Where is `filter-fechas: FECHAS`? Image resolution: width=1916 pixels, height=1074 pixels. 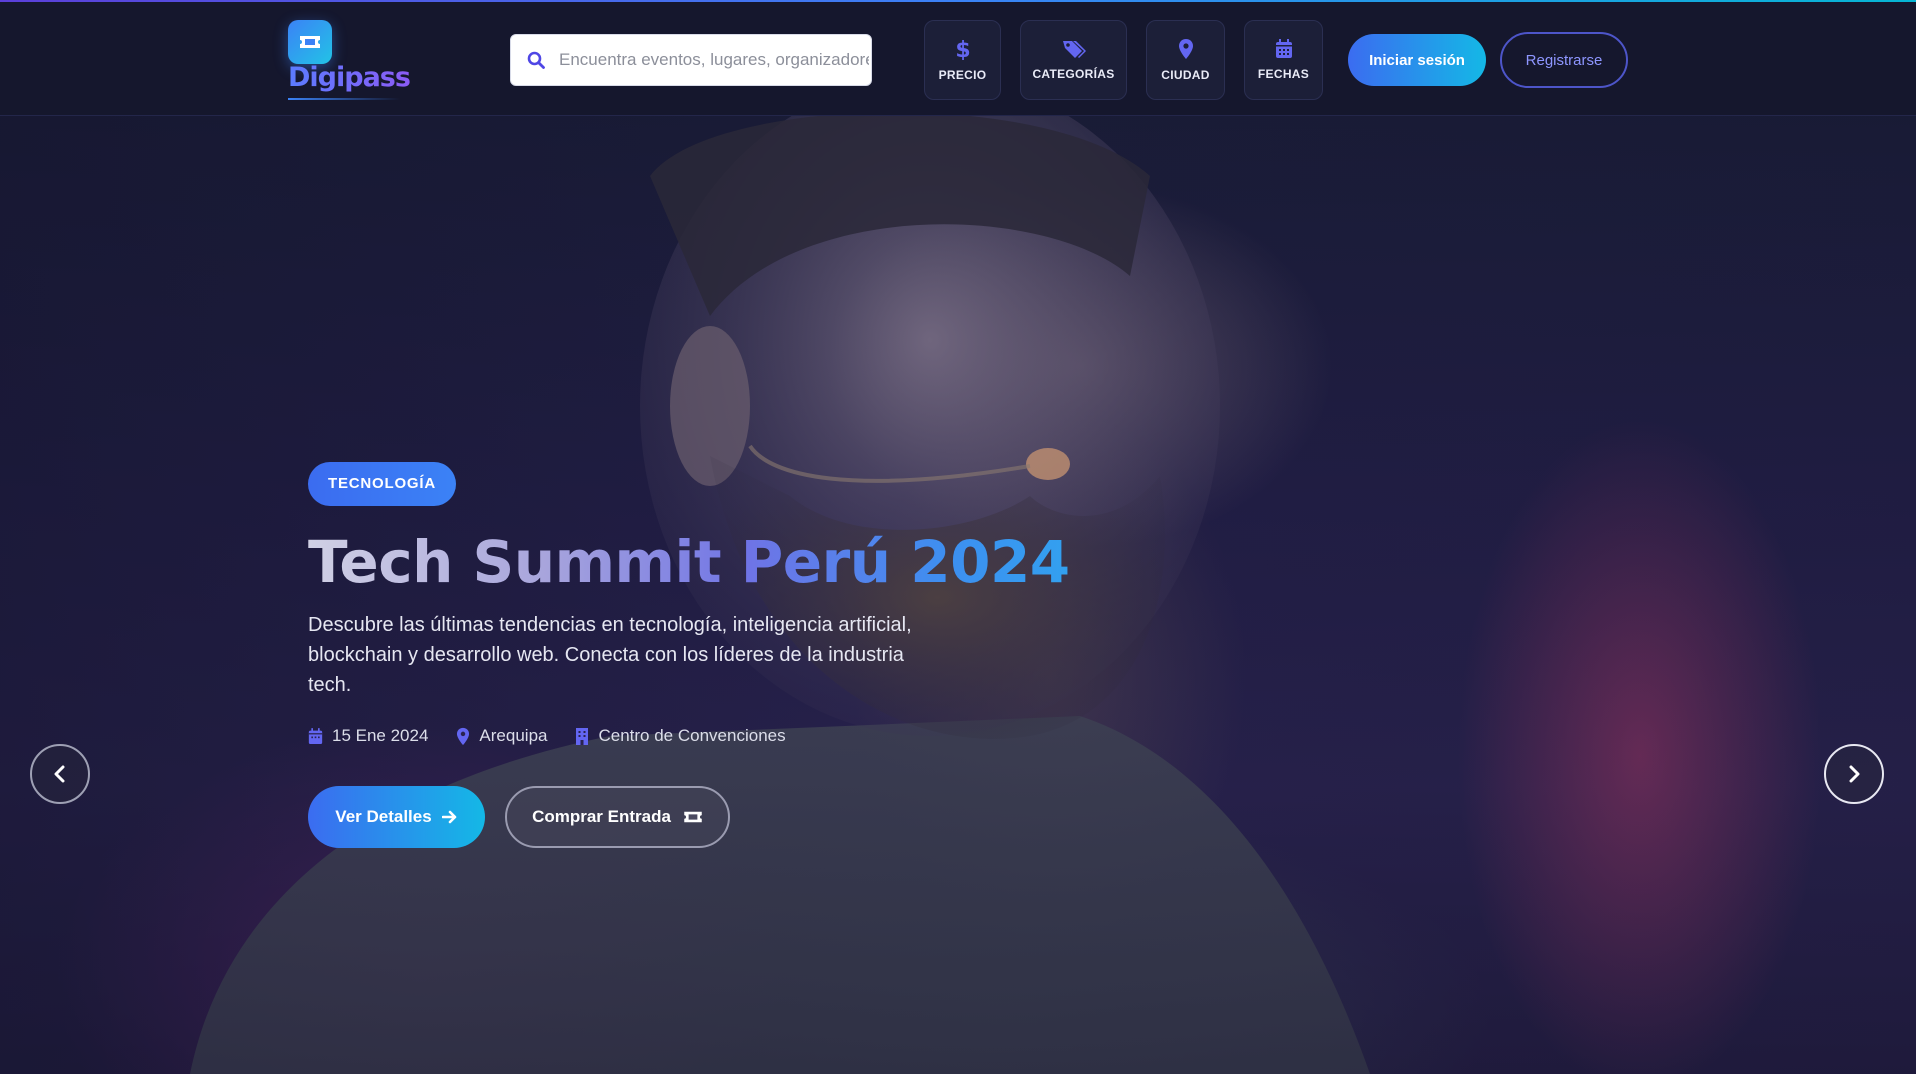 filter-fechas: FECHAS is located at coordinates (1283, 60).